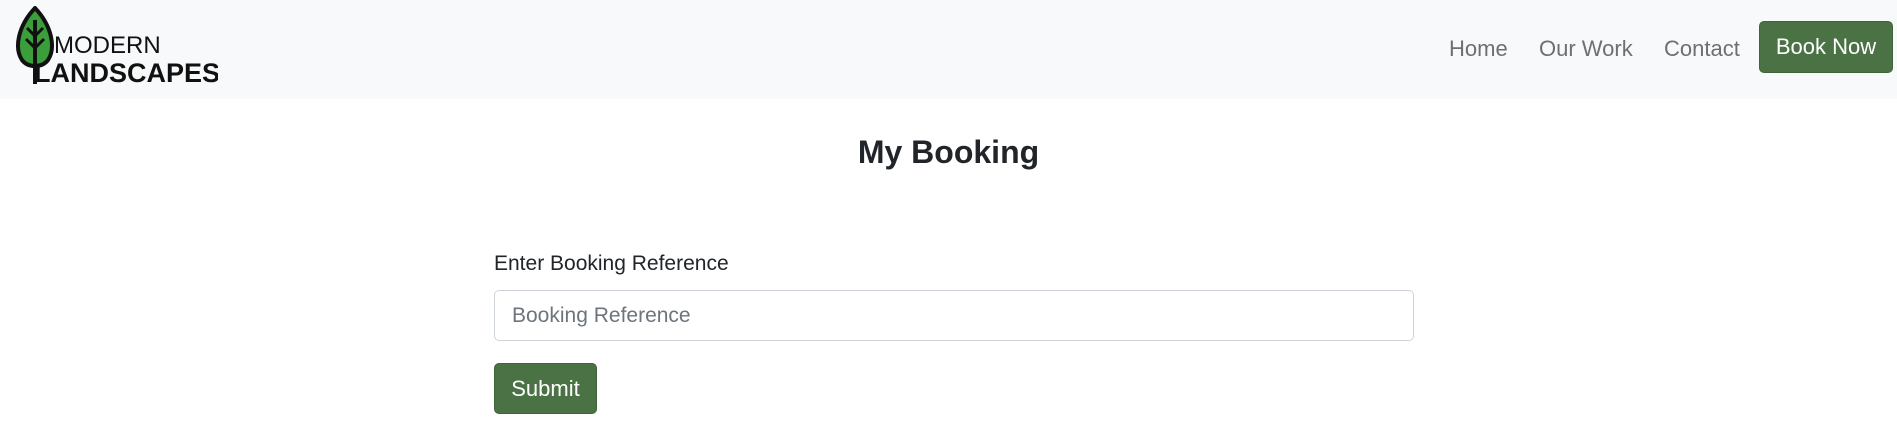 The height and width of the screenshot is (445, 1897). What do you see at coordinates (1702, 49) in the screenshot?
I see `nav-link-contact: Contact` at bounding box center [1702, 49].